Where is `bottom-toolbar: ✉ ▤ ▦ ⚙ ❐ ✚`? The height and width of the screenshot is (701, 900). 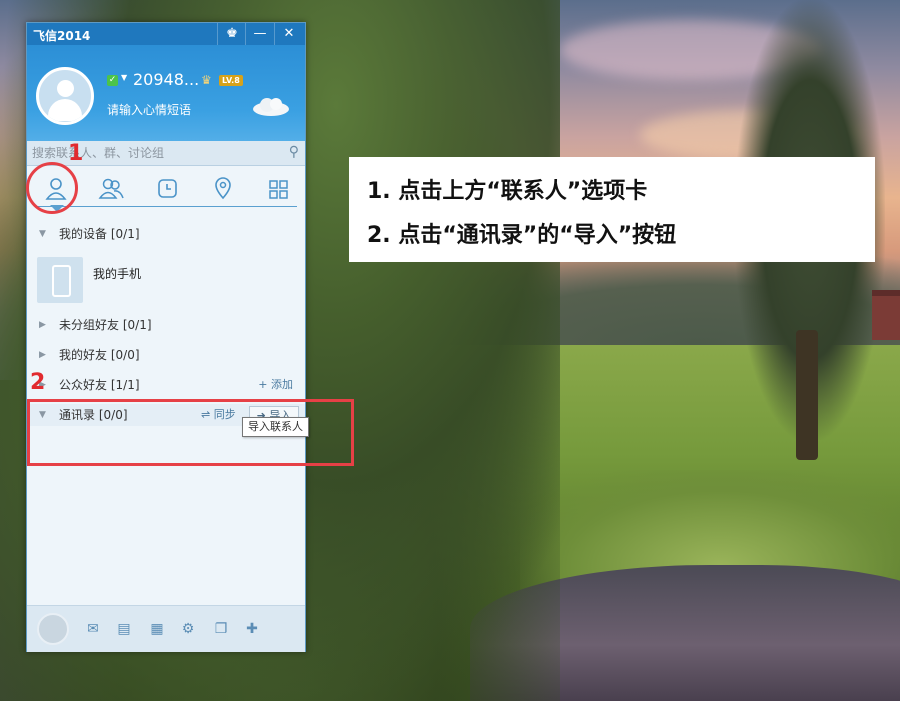 bottom-toolbar: ✉ ▤ ▦ ⚙ ❐ ✚ is located at coordinates (166, 628).